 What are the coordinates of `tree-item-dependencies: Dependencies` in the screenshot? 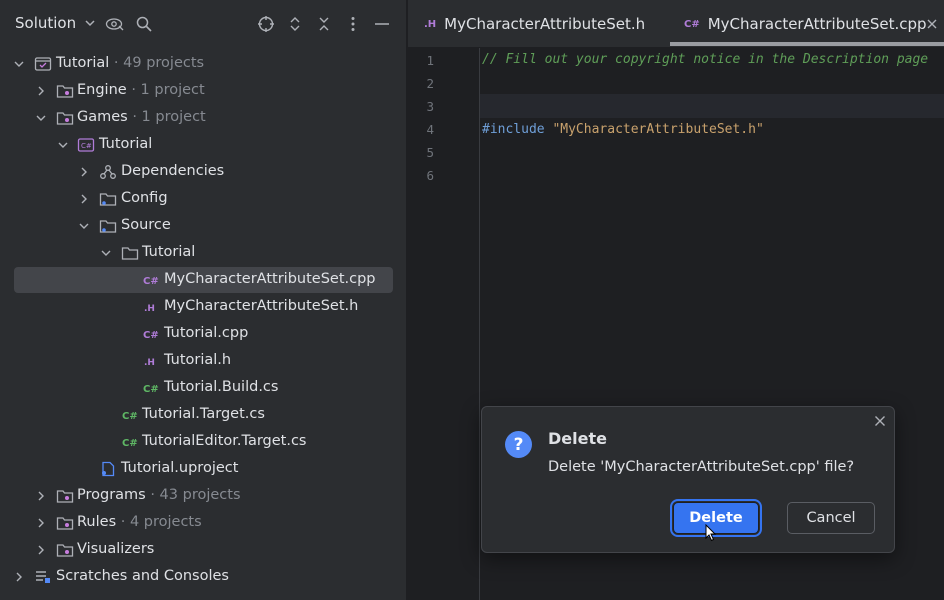 It's located at (203, 172).